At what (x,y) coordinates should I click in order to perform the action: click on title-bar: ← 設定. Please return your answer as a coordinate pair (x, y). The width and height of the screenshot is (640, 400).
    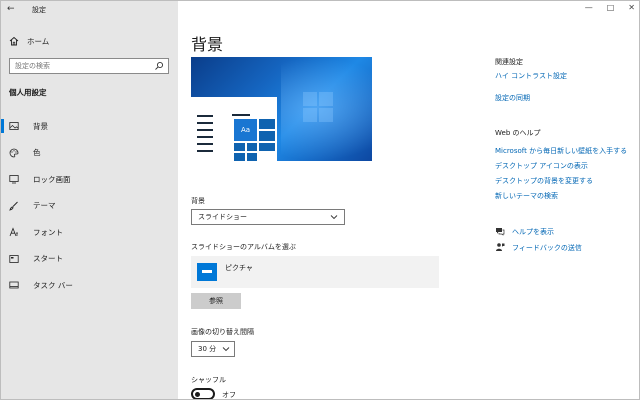
    Looking at the image, I should click on (89, 9).